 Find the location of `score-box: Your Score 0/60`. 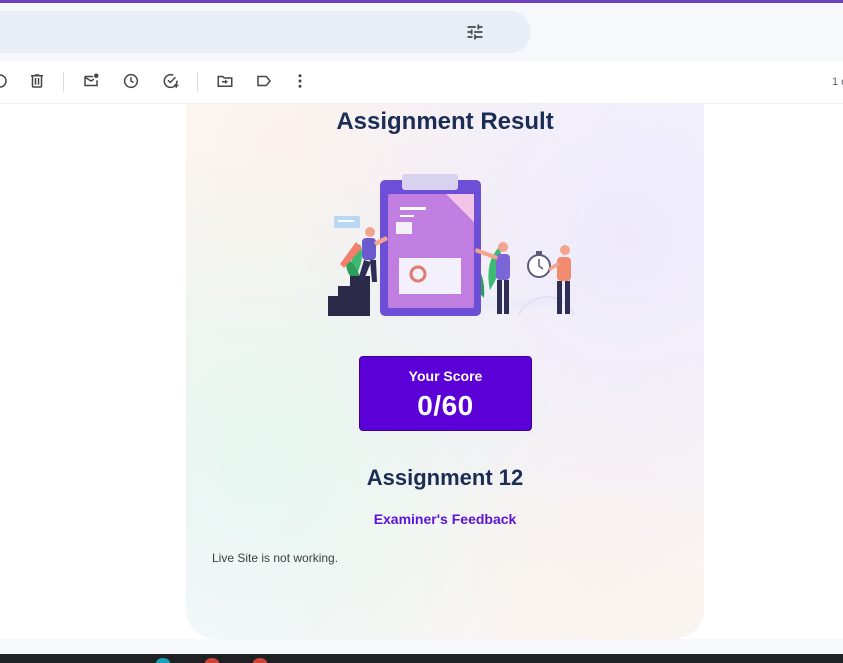

score-box: Your Score 0/60 is located at coordinates (445, 393).